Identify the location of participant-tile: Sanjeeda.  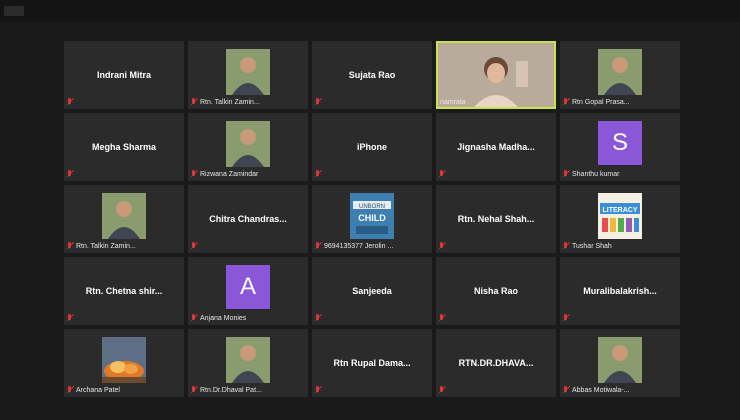
(372, 291).